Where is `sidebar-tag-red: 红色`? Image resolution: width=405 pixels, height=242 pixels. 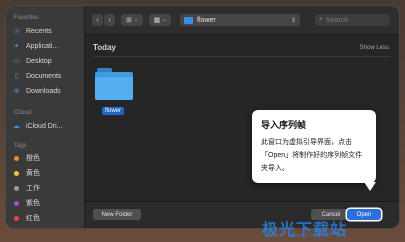
sidebar-tag-red: 红色 is located at coordinates (26, 218).